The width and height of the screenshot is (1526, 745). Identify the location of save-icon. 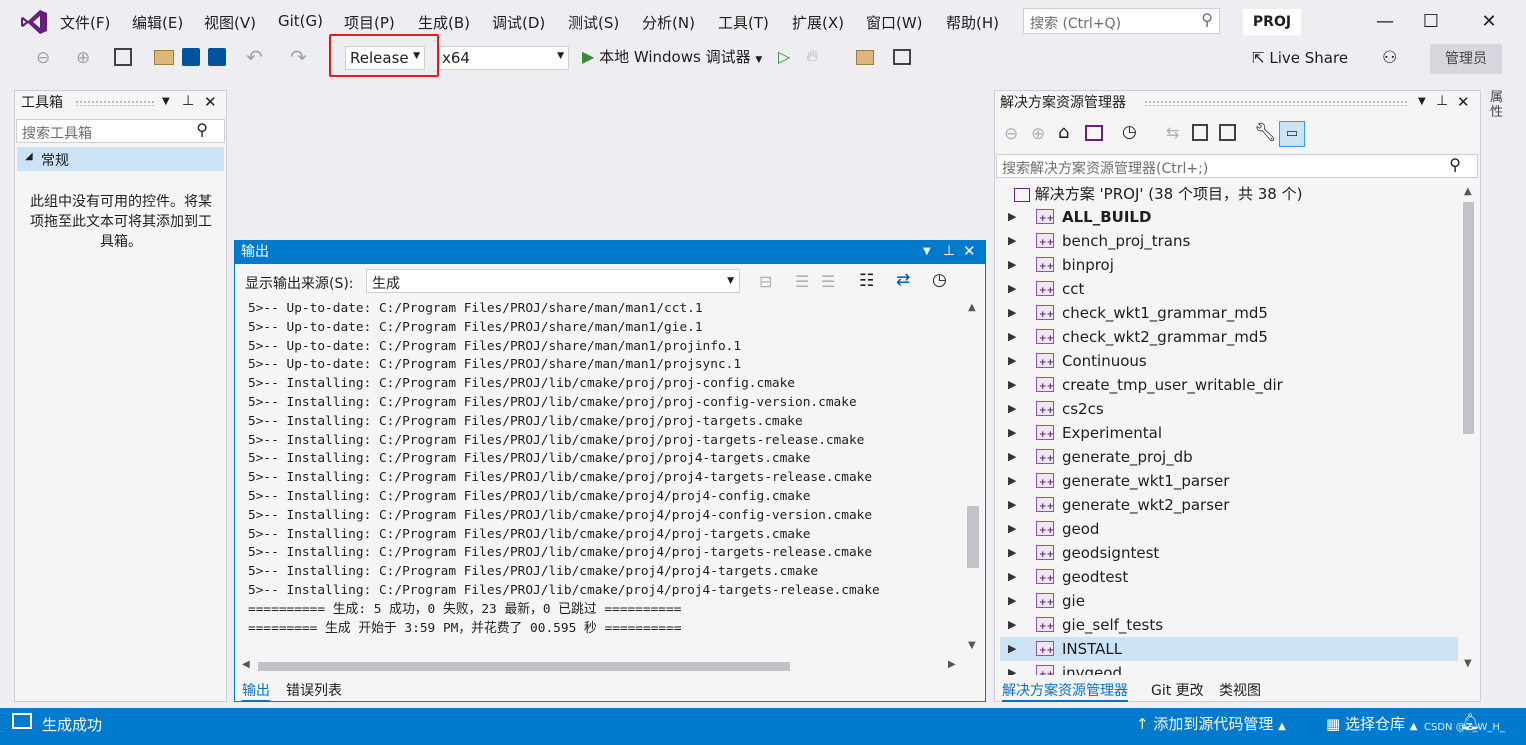
(191, 57).